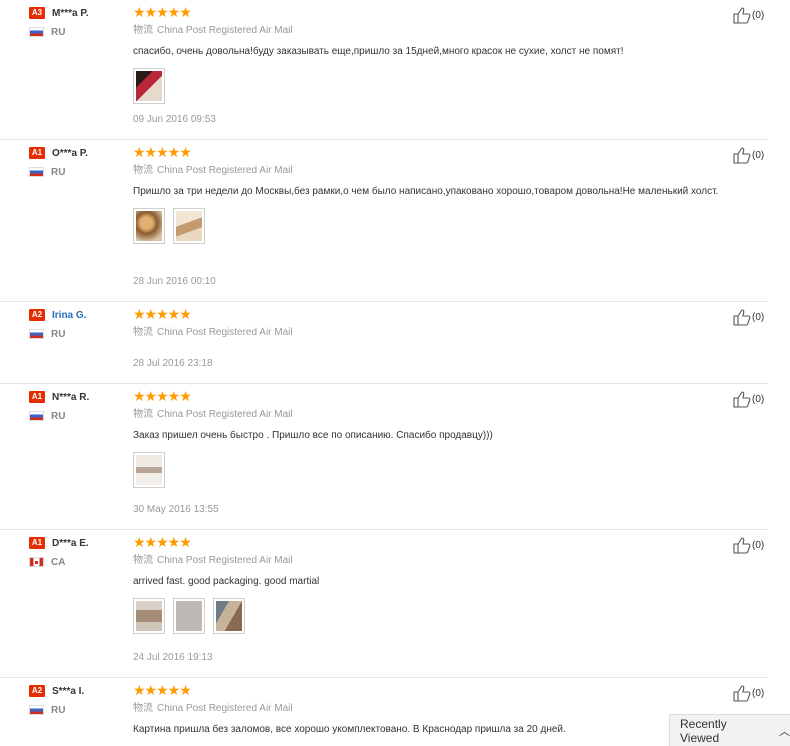  What do you see at coordinates (79, 552) in the screenshot?
I see `reviewer-info: A1 D***a E. CA` at bounding box center [79, 552].